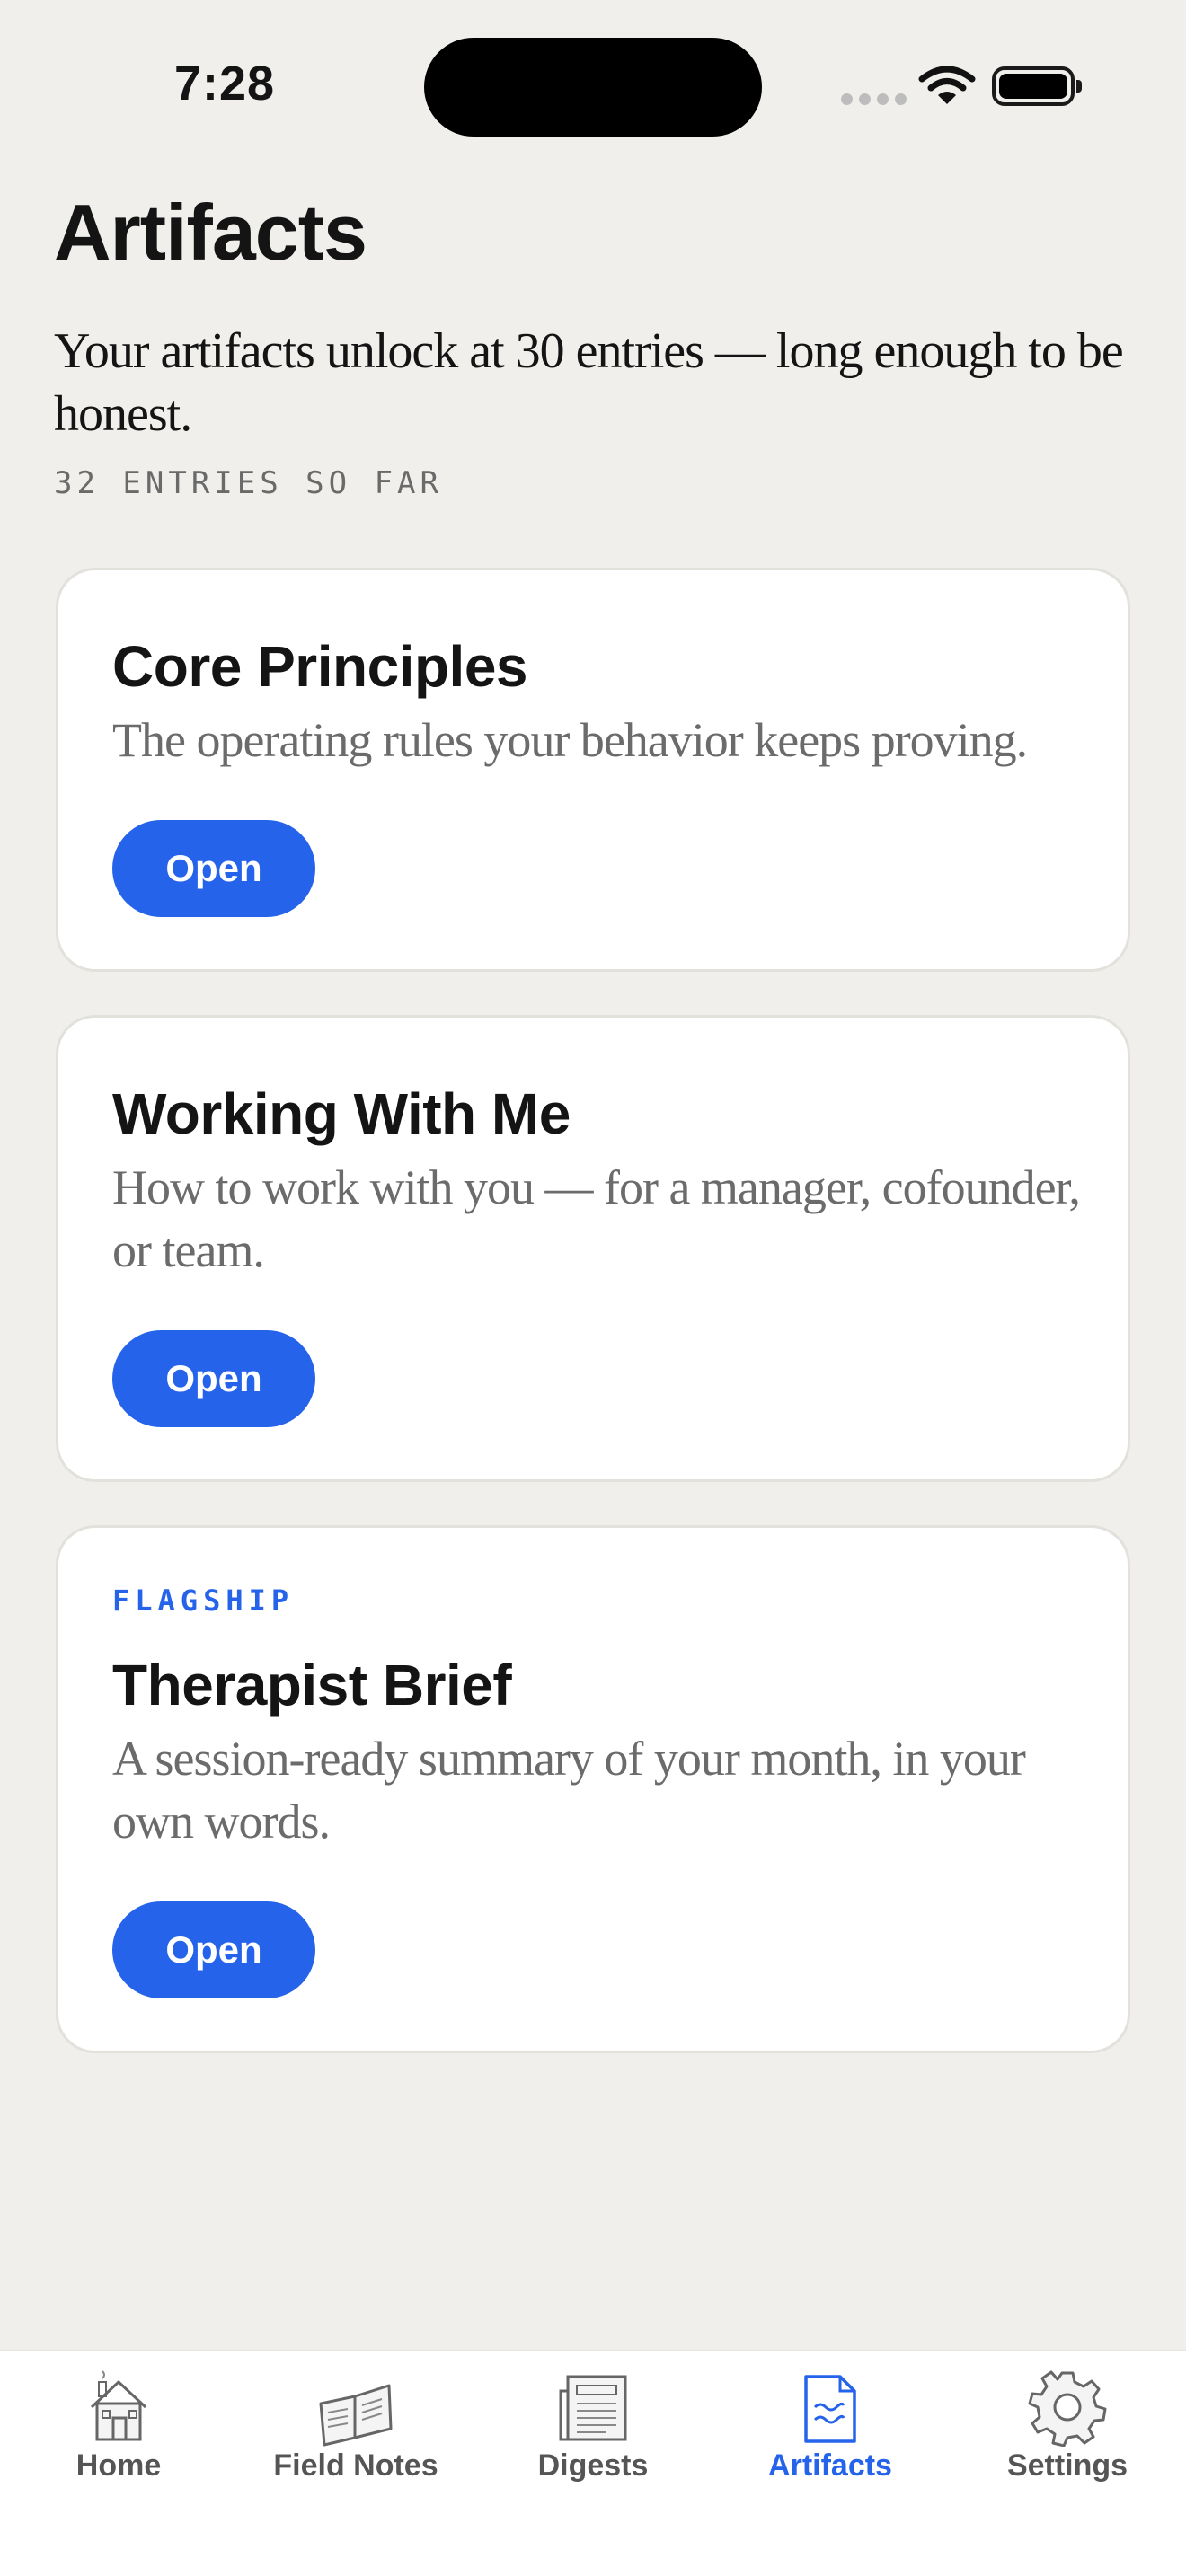 The width and height of the screenshot is (1186, 2576). I want to click on status-time: 7:28, so click(225, 83).